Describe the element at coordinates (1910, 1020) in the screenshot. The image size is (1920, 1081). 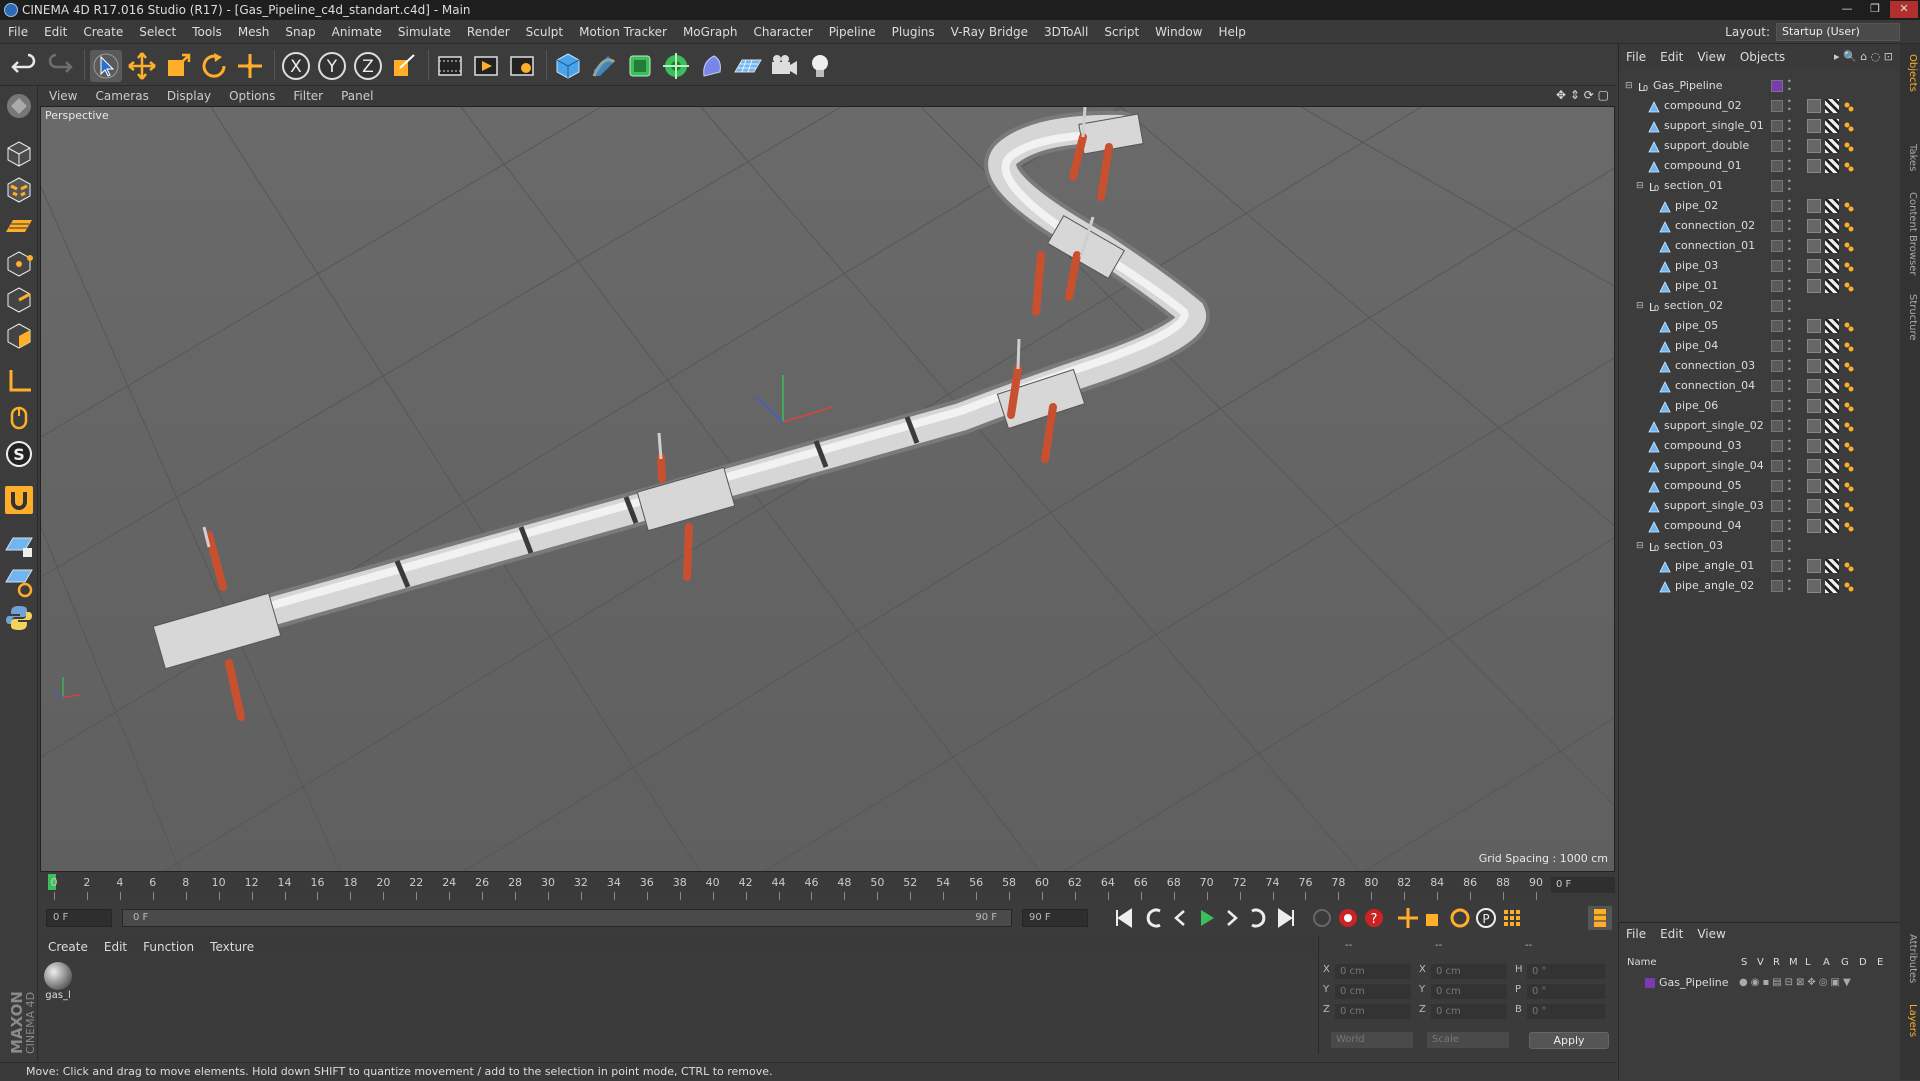
I see `tab-layers: Layers` at that location.